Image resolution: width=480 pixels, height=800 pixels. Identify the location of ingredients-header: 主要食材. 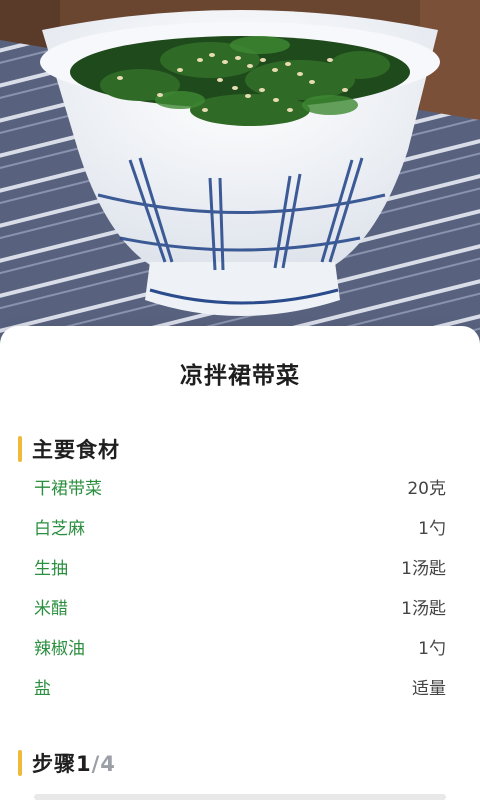
(69, 449).